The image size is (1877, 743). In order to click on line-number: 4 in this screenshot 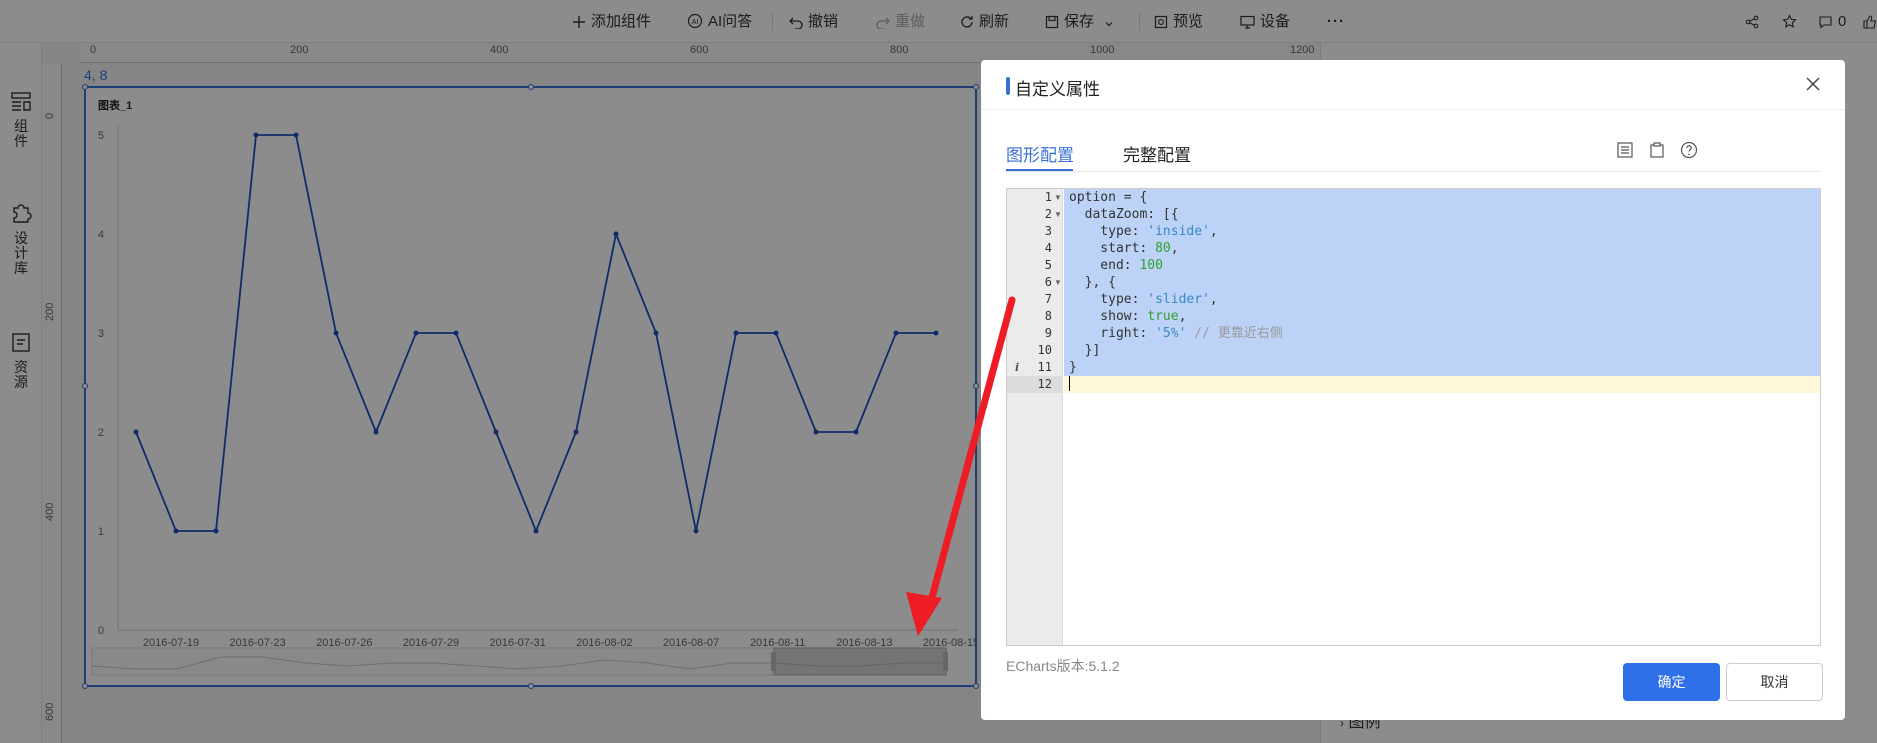, I will do `click(1048, 248)`.